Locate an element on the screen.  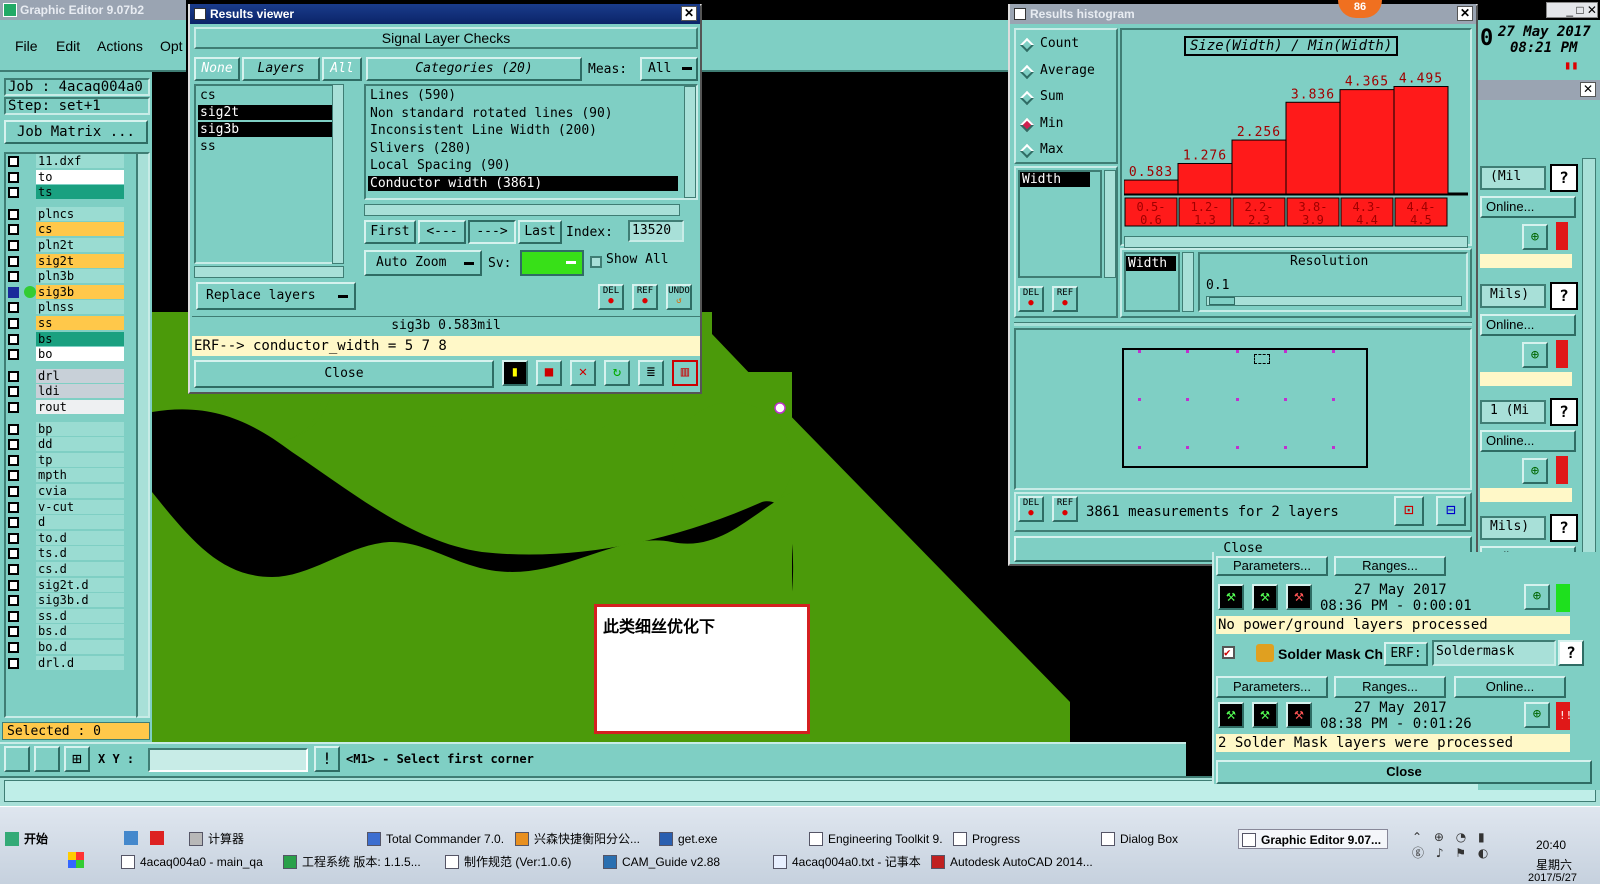
replace-layers-select: Replace layers is located at coordinates (276, 296).